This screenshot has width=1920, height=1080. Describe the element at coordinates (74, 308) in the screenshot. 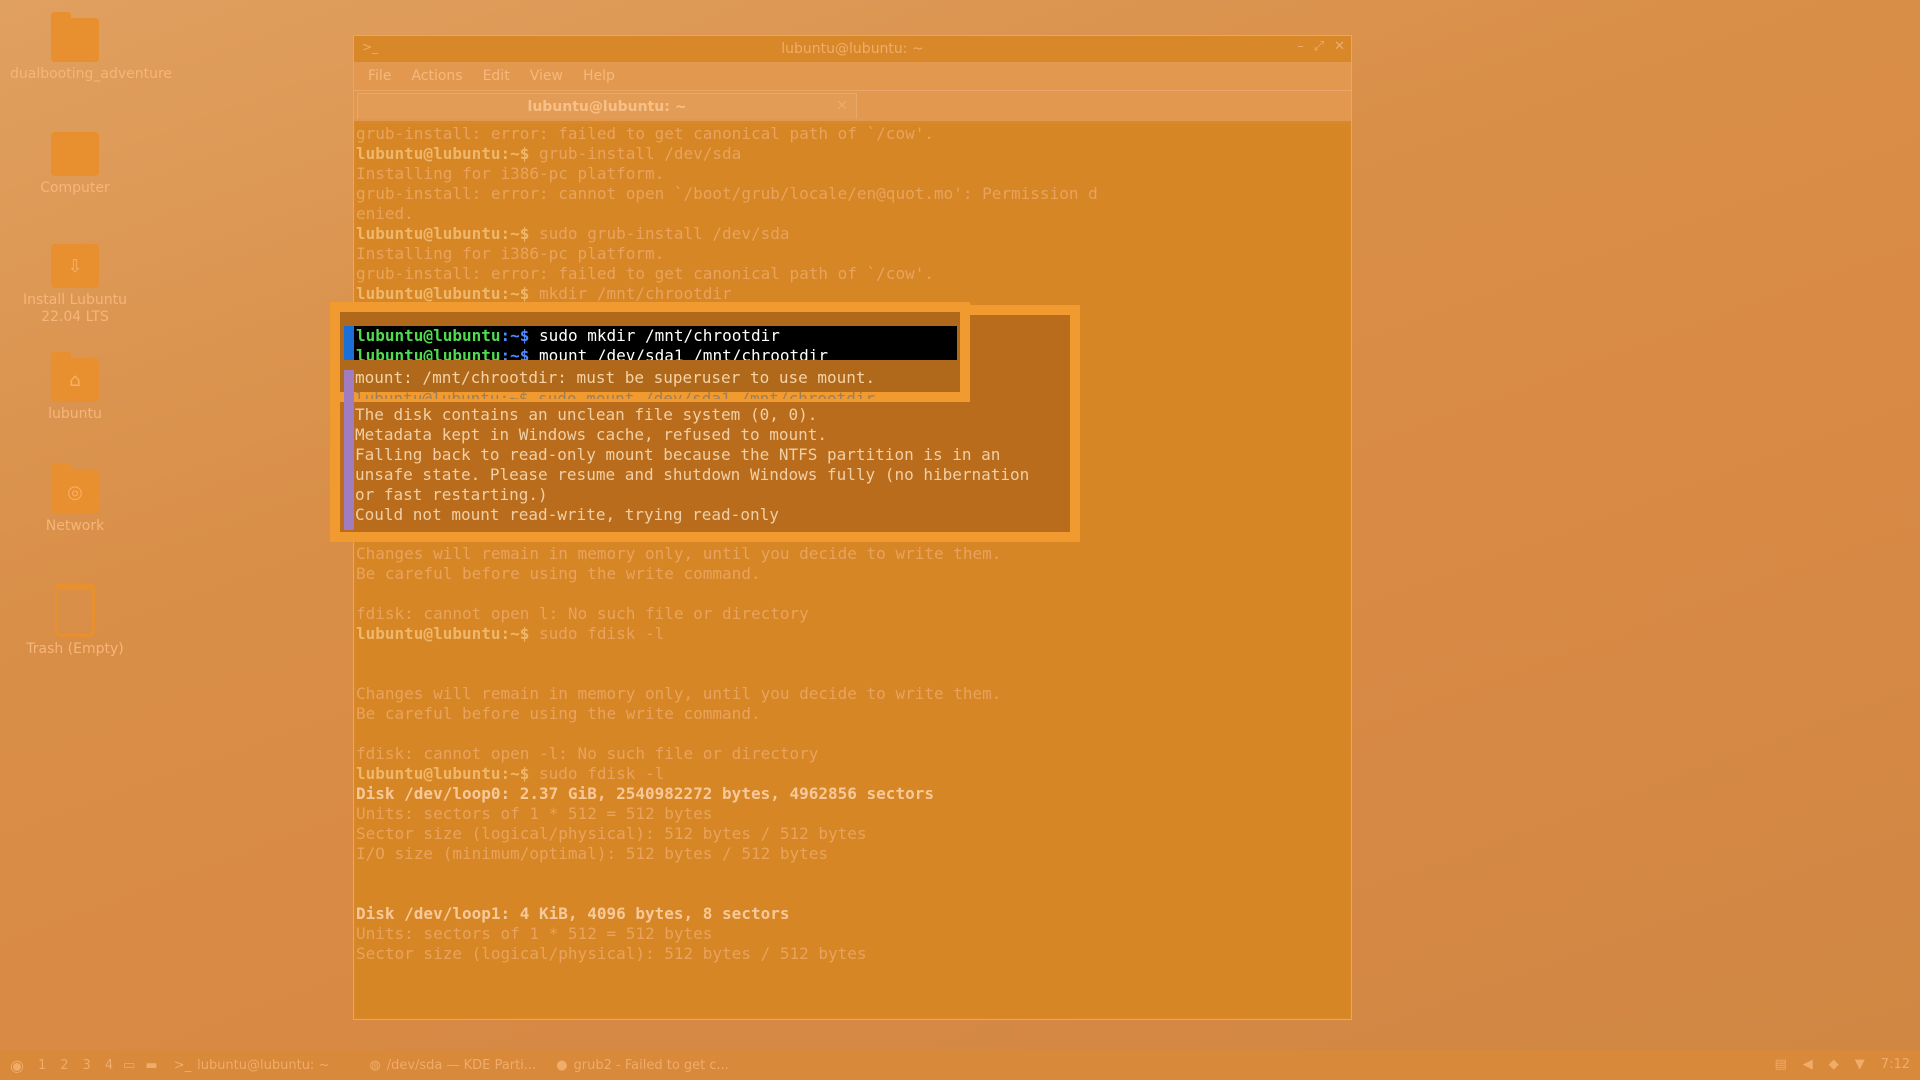

I see `desktop-icon-label: Install Lubuntu 22.04 LTS` at that location.